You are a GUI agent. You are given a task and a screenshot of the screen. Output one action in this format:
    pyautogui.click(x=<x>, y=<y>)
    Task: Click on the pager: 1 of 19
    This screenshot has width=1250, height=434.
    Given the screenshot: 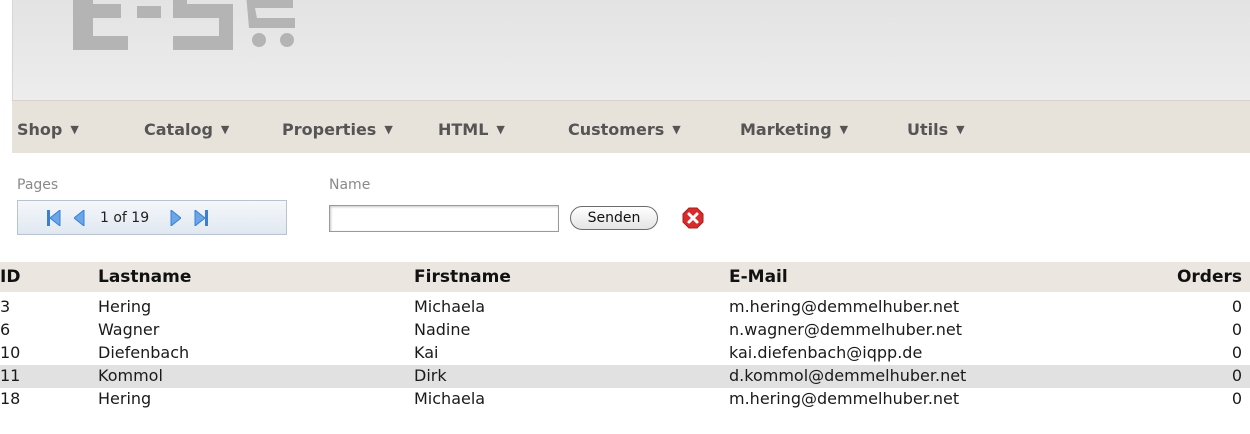 What is the action you would take?
    pyautogui.click(x=152, y=217)
    